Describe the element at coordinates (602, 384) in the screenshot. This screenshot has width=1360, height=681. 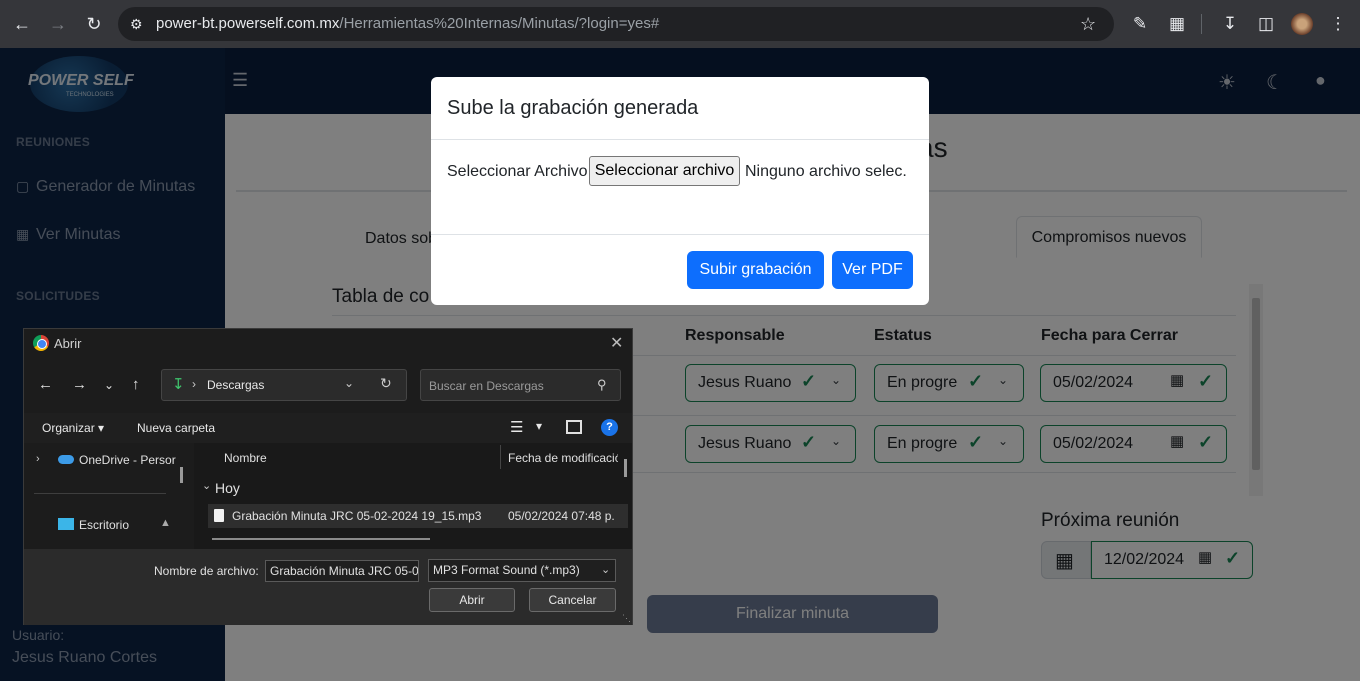
I see `search-icon: ⚲` at that location.